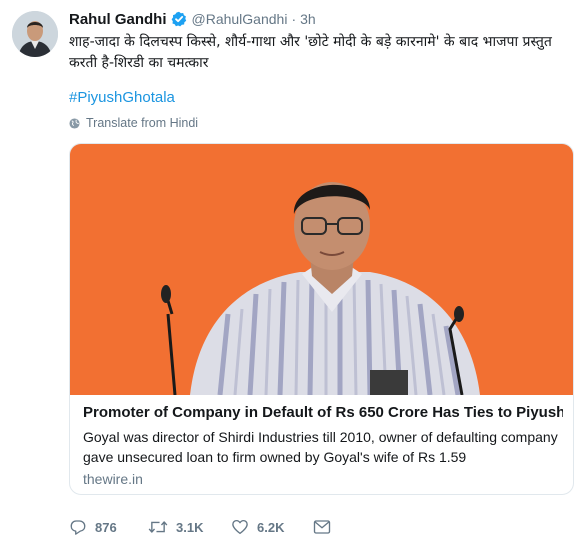 The height and width of the screenshot is (551, 580). I want to click on avatar-image, so click(35, 34).